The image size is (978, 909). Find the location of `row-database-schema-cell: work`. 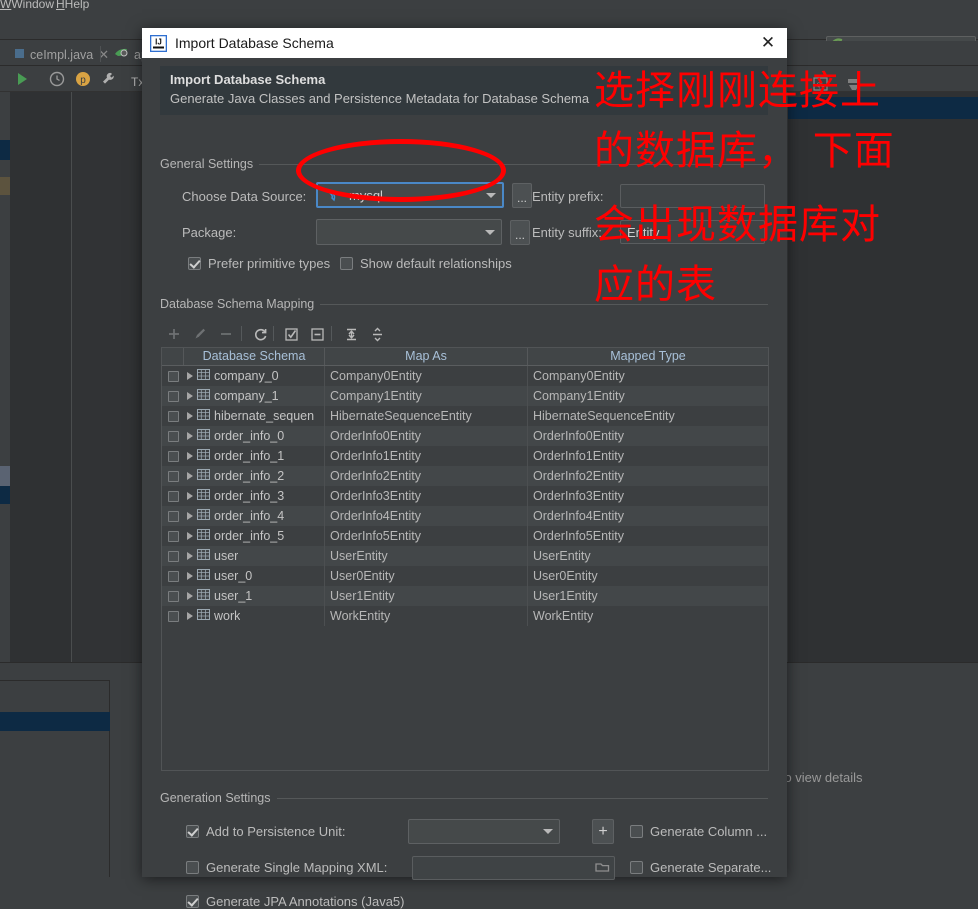

row-database-schema-cell: work is located at coordinates (254, 616).